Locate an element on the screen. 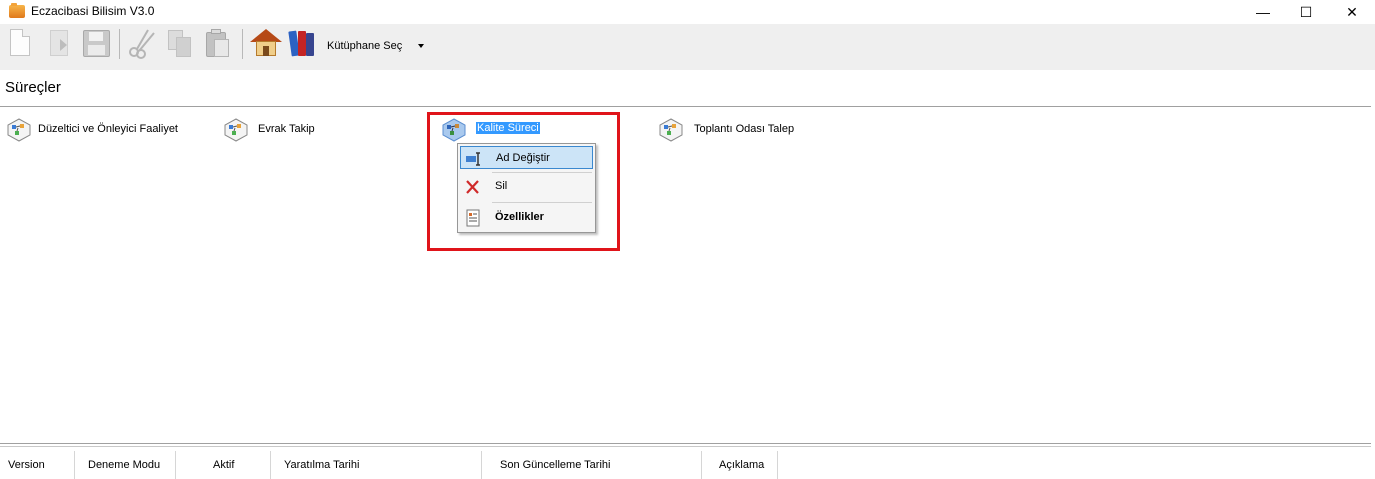  column-header: Aktif is located at coordinates (223, 465).